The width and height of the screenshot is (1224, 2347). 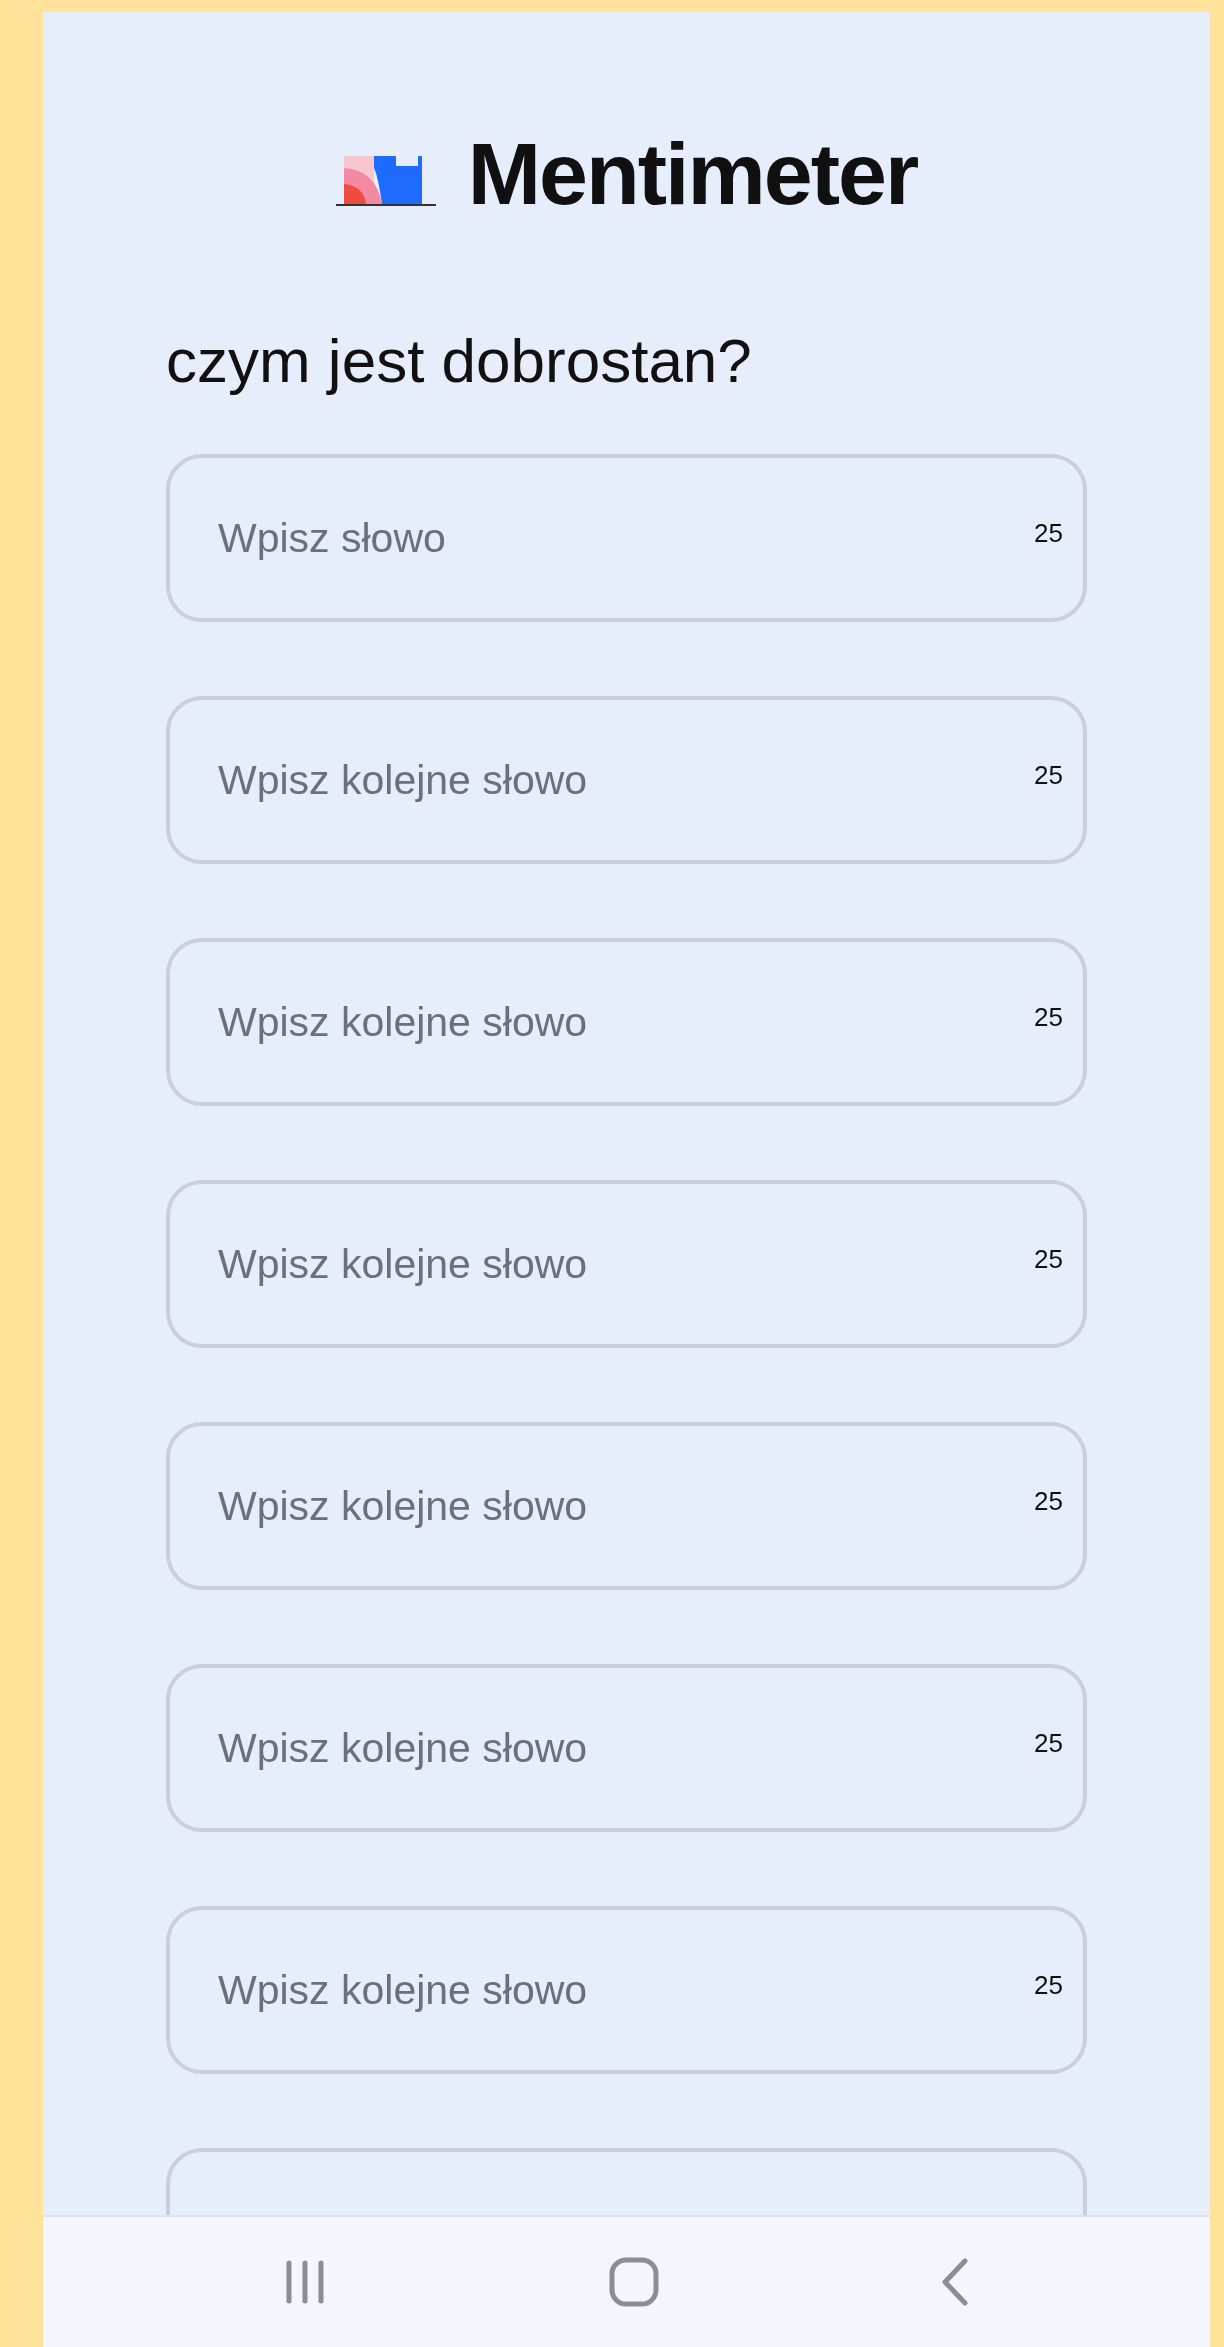 I want to click on logo-icon, so click(x=385, y=181).